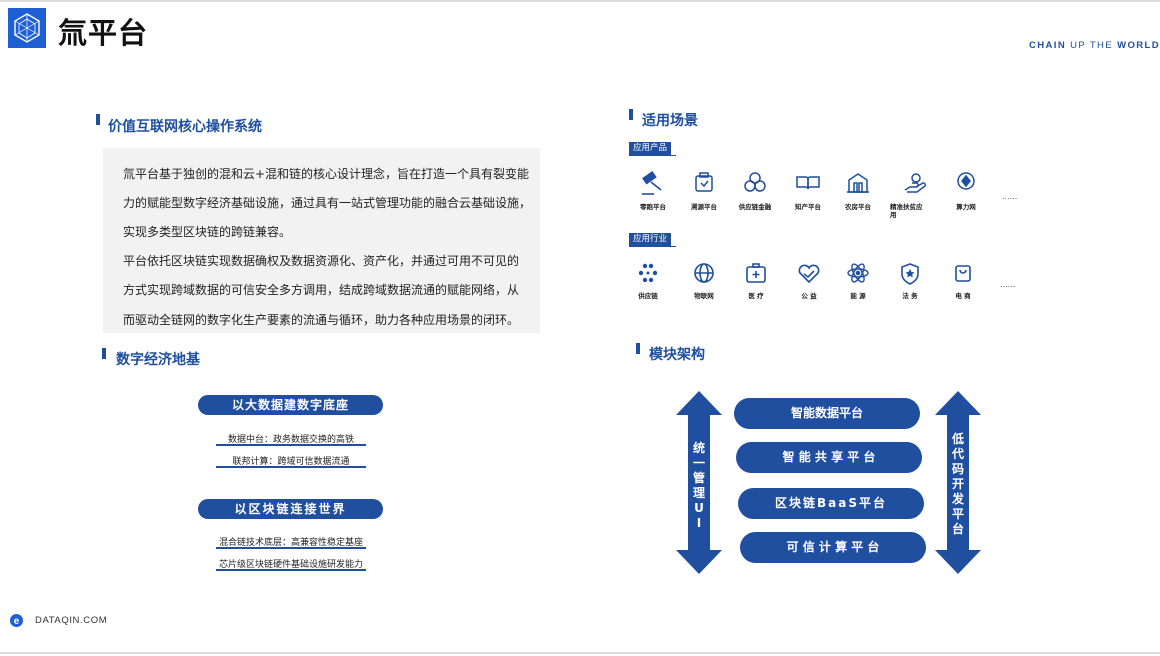 This screenshot has width=1160, height=656. I want to click on shopping-bag-icon, so click(963, 273).